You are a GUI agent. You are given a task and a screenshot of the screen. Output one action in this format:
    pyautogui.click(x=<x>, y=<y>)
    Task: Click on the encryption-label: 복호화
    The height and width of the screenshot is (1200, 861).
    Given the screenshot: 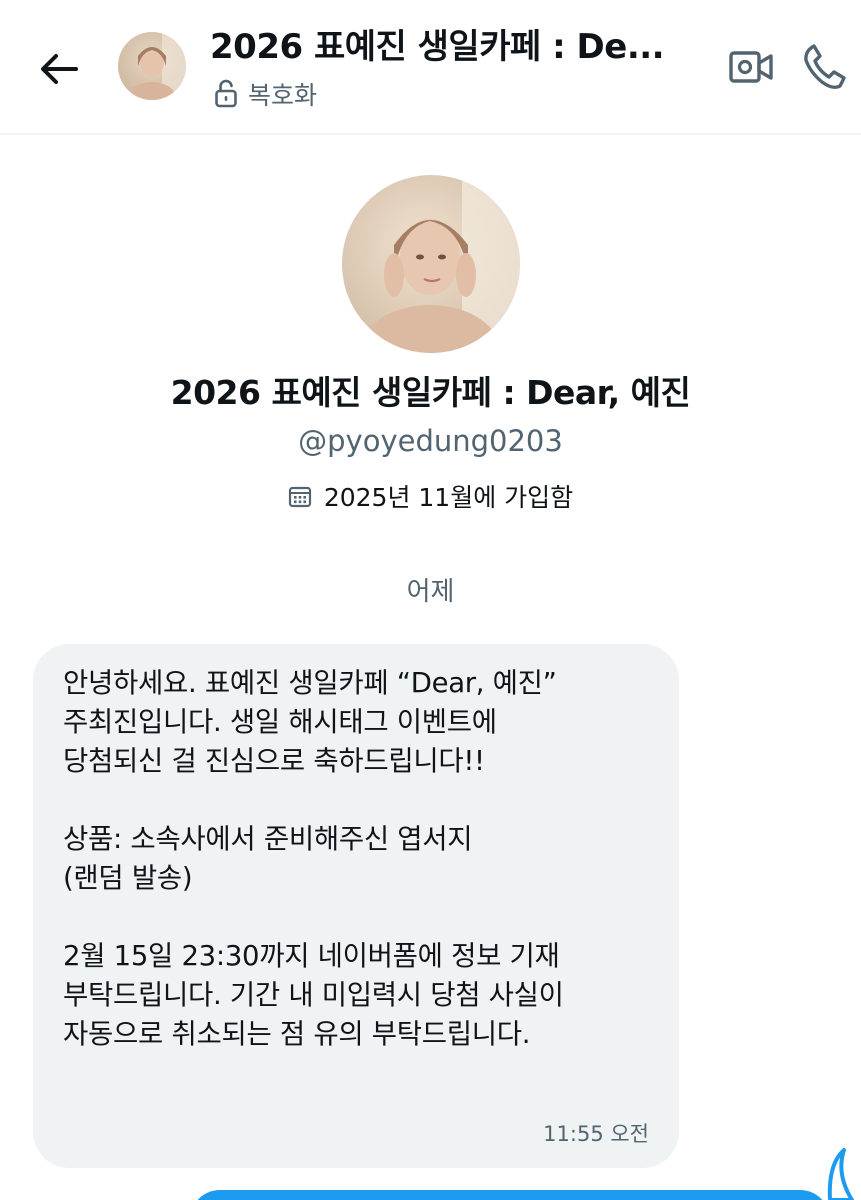 What is the action you would take?
    pyautogui.click(x=283, y=95)
    